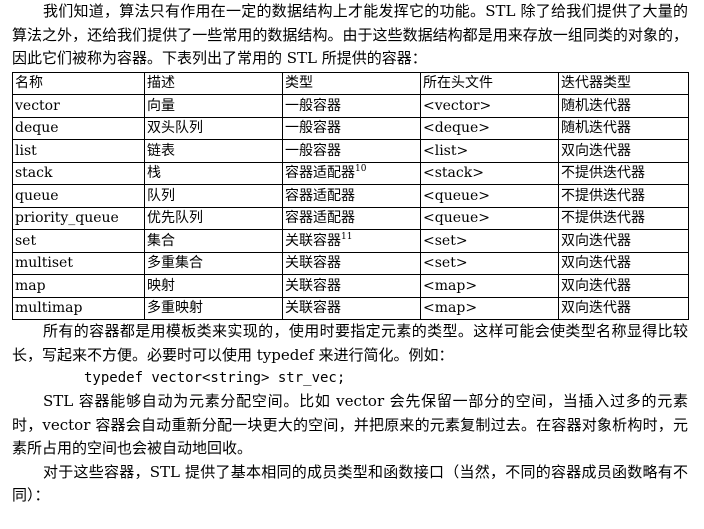 Image resolution: width=704 pixels, height=529 pixels. I want to click on table-row: multimap 多重映射 关联容器 <map> 双向迭代器, so click(350, 308).